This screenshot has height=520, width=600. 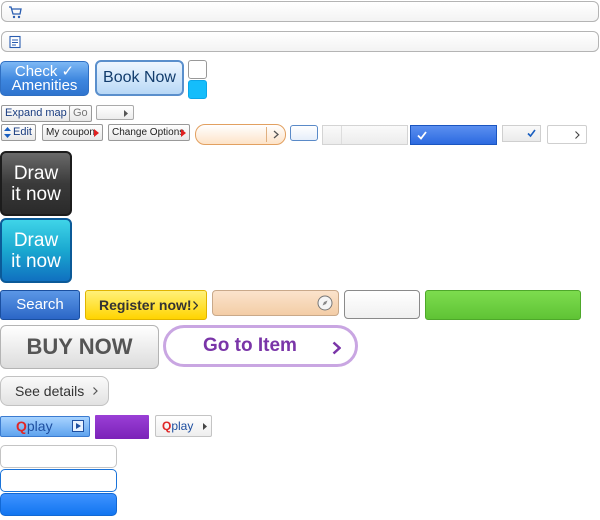 I want to click on text-field-filled, so click(x=58, y=504).